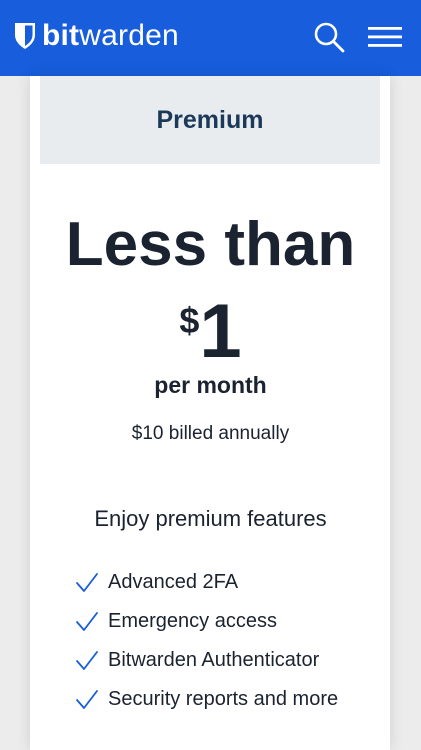  I want to click on feature-label: Advanced 2FA, so click(173, 582).